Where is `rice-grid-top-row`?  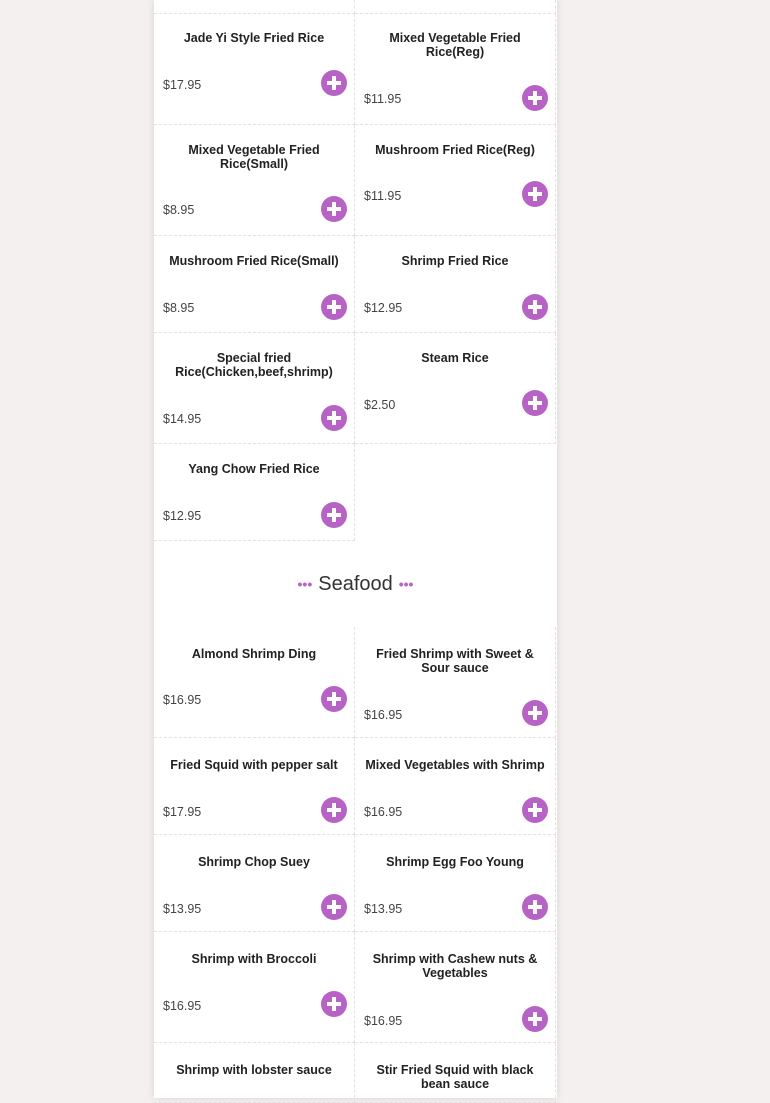 rice-grid-top-row is located at coordinates (355, 7).